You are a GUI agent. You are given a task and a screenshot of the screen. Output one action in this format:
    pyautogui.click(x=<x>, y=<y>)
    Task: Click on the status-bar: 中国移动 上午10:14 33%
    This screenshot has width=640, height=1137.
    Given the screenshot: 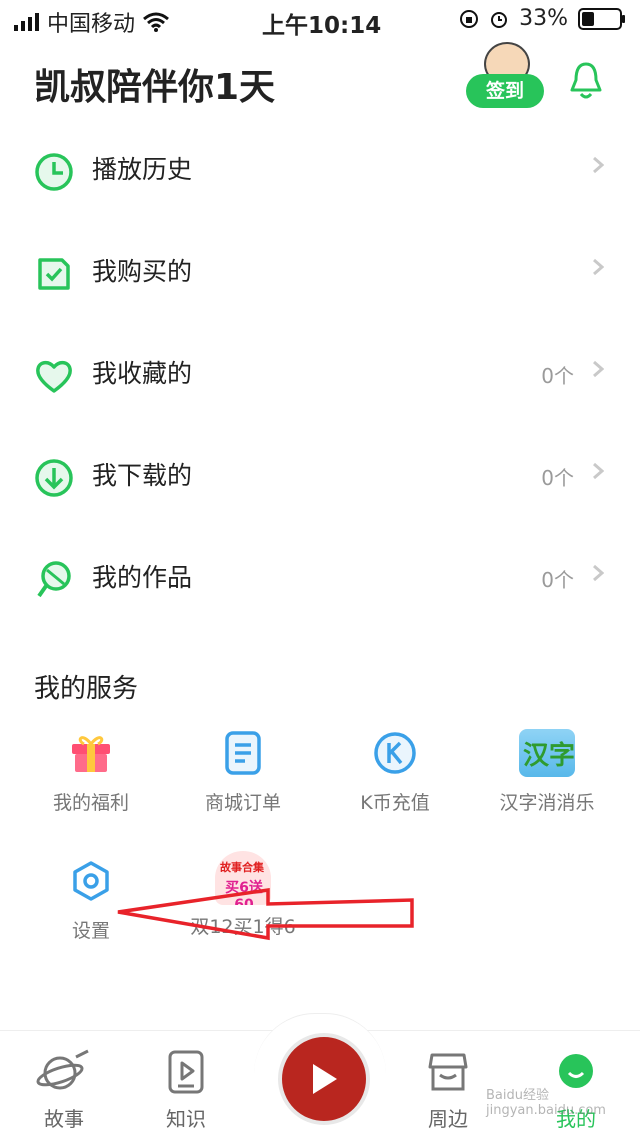 What is the action you would take?
    pyautogui.click(x=320, y=20)
    